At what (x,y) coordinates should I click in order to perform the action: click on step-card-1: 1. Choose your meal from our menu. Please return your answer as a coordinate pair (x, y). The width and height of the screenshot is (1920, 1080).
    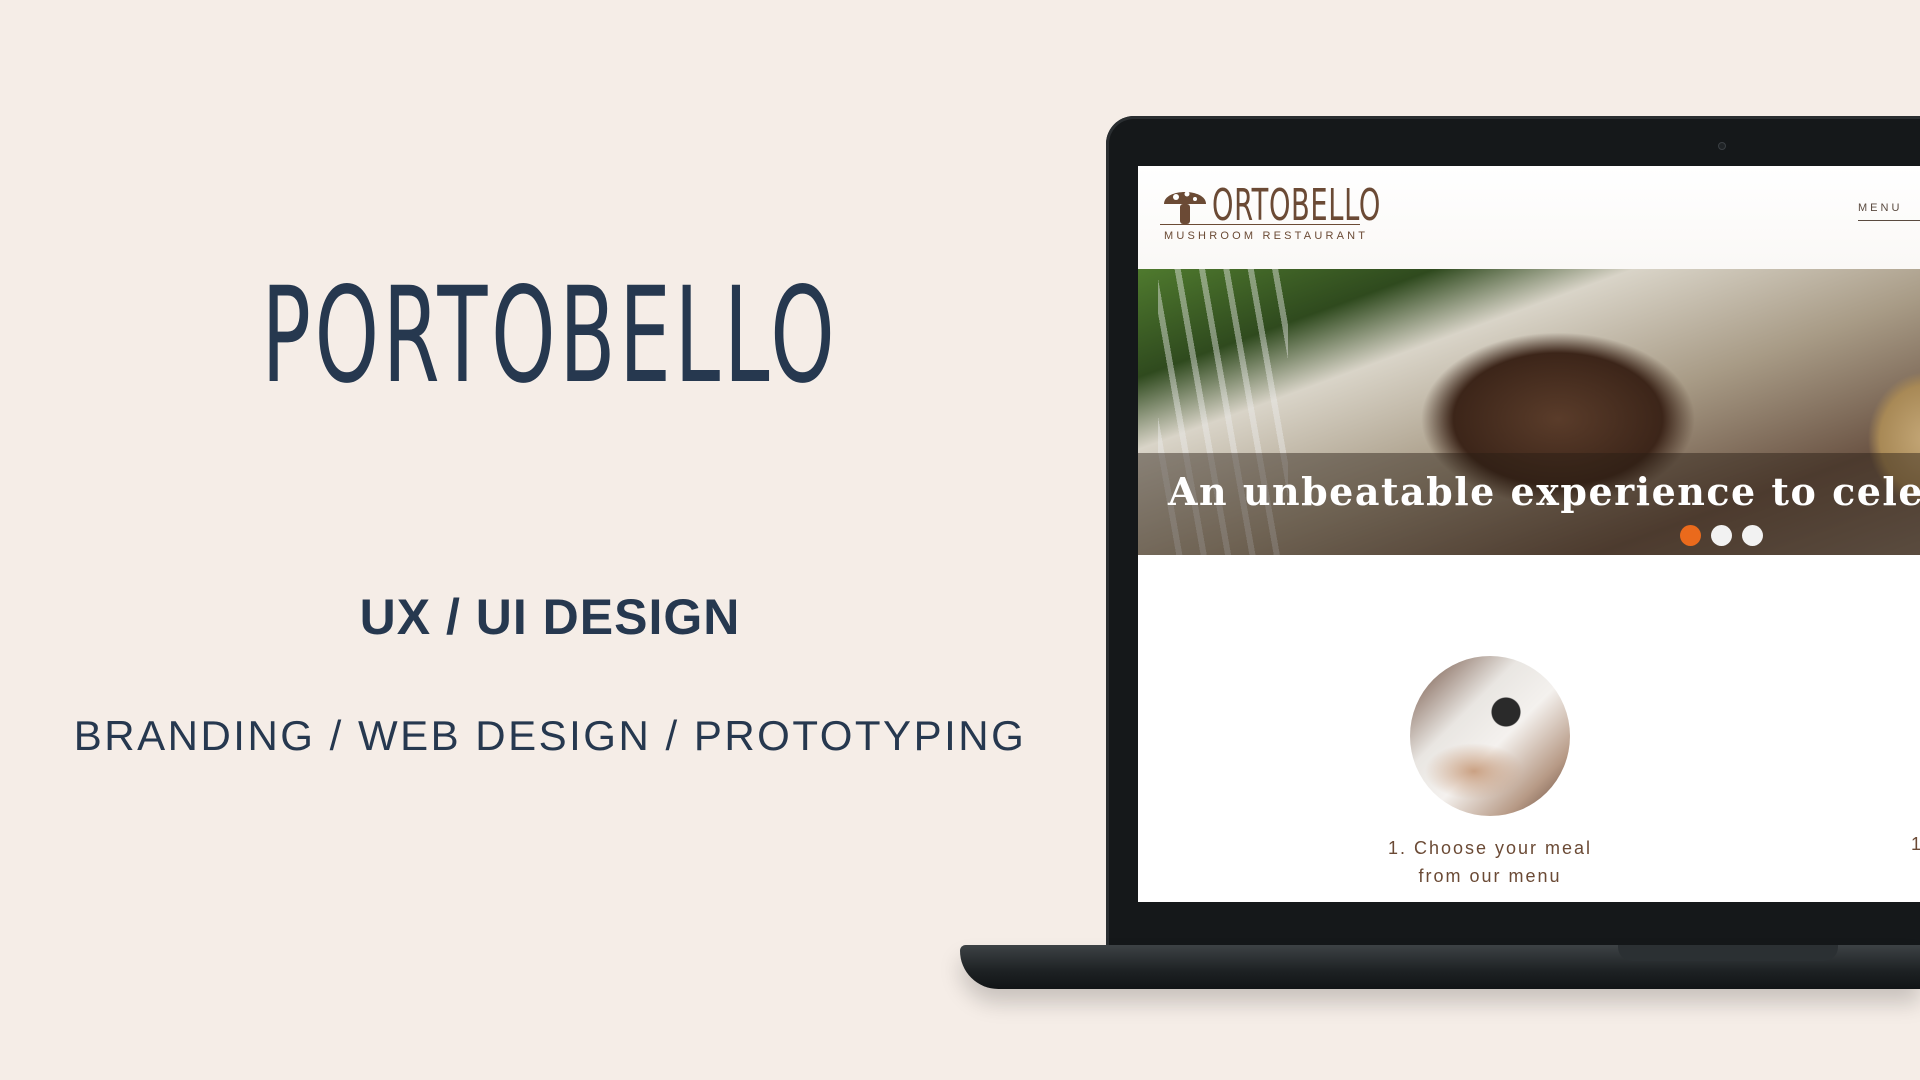
    Looking at the image, I should click on (1490, 773).